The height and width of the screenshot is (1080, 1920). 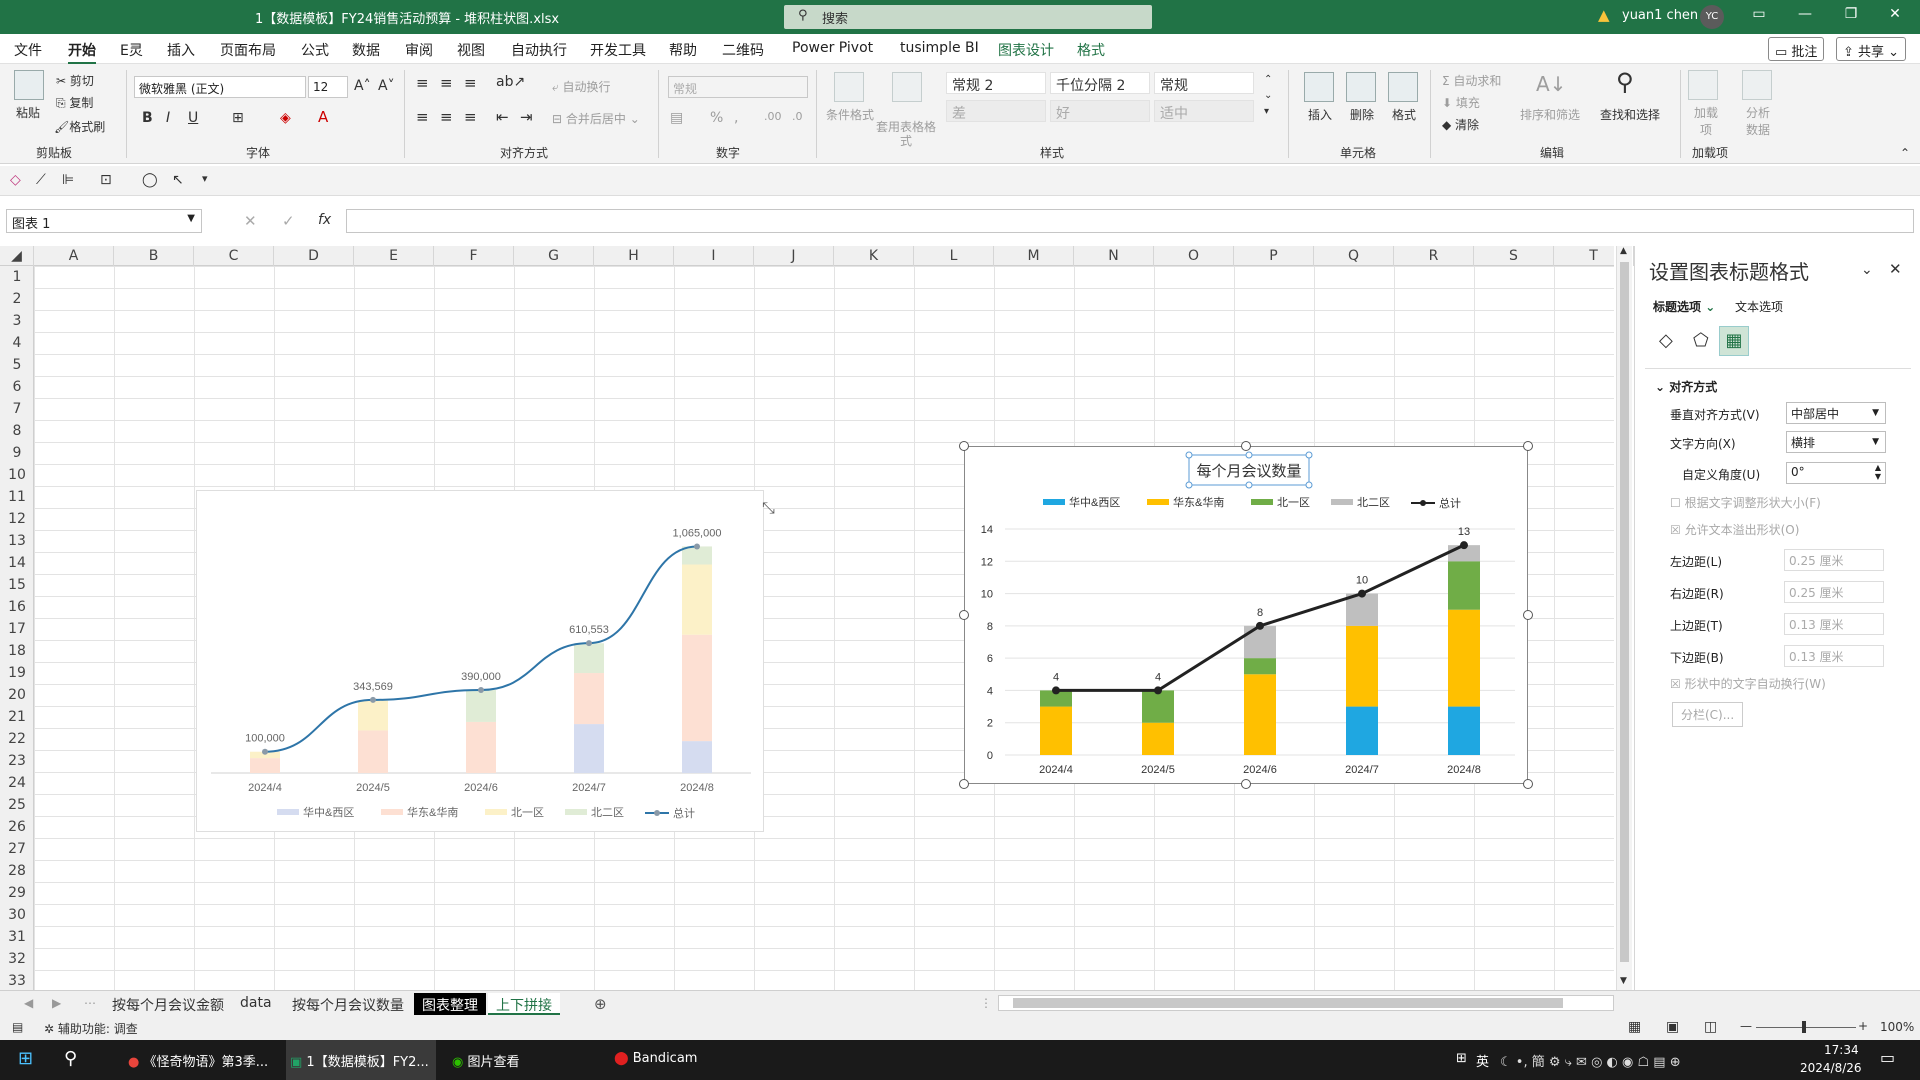 I want to click on page-break-view-icon: ◫, so click(x=1710, y=1027).